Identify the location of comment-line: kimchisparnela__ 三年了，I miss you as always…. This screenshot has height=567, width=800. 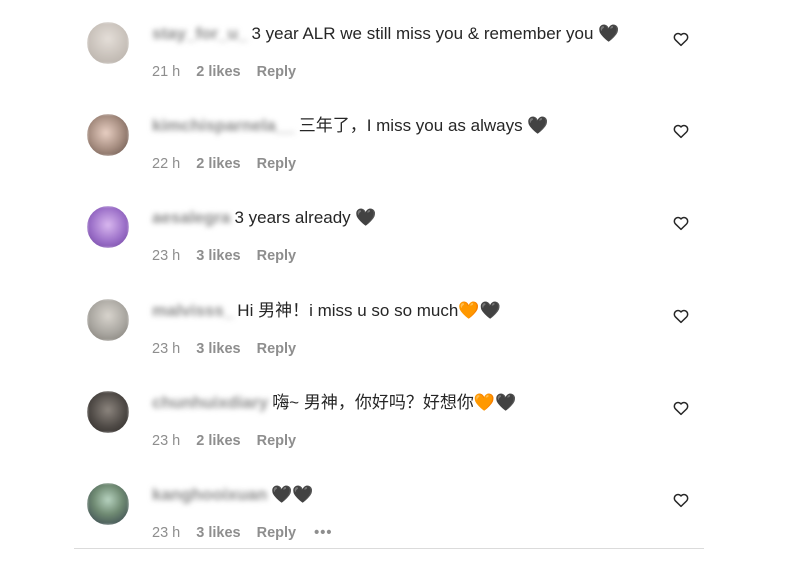
(350, 126).